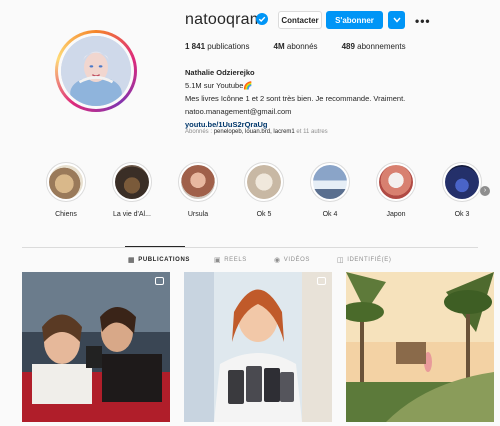 The width and height of the screenshot is (500, 426). What do you see at coordinates (311, 132) in the screenshot?
I see `followed-by-suffix: et 11 autres` at bounding box center [311, 132].